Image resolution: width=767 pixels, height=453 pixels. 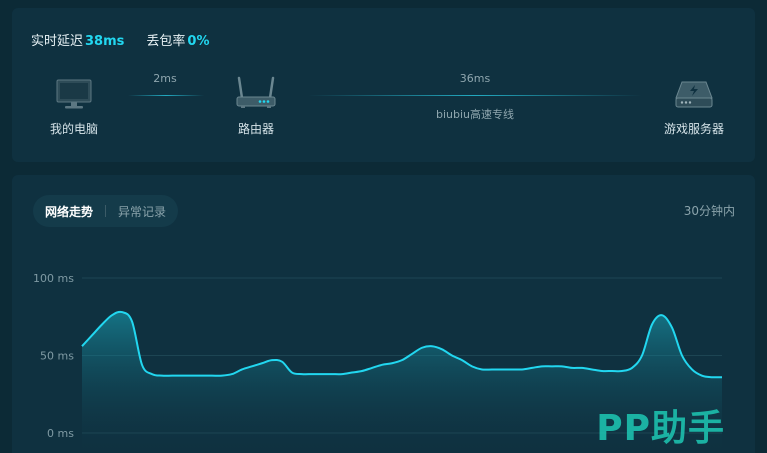 What do you see at coordinates (660, 428) in the screenshot?
I see `watermark-logo: PP助手` at bounding box center [660, 428].